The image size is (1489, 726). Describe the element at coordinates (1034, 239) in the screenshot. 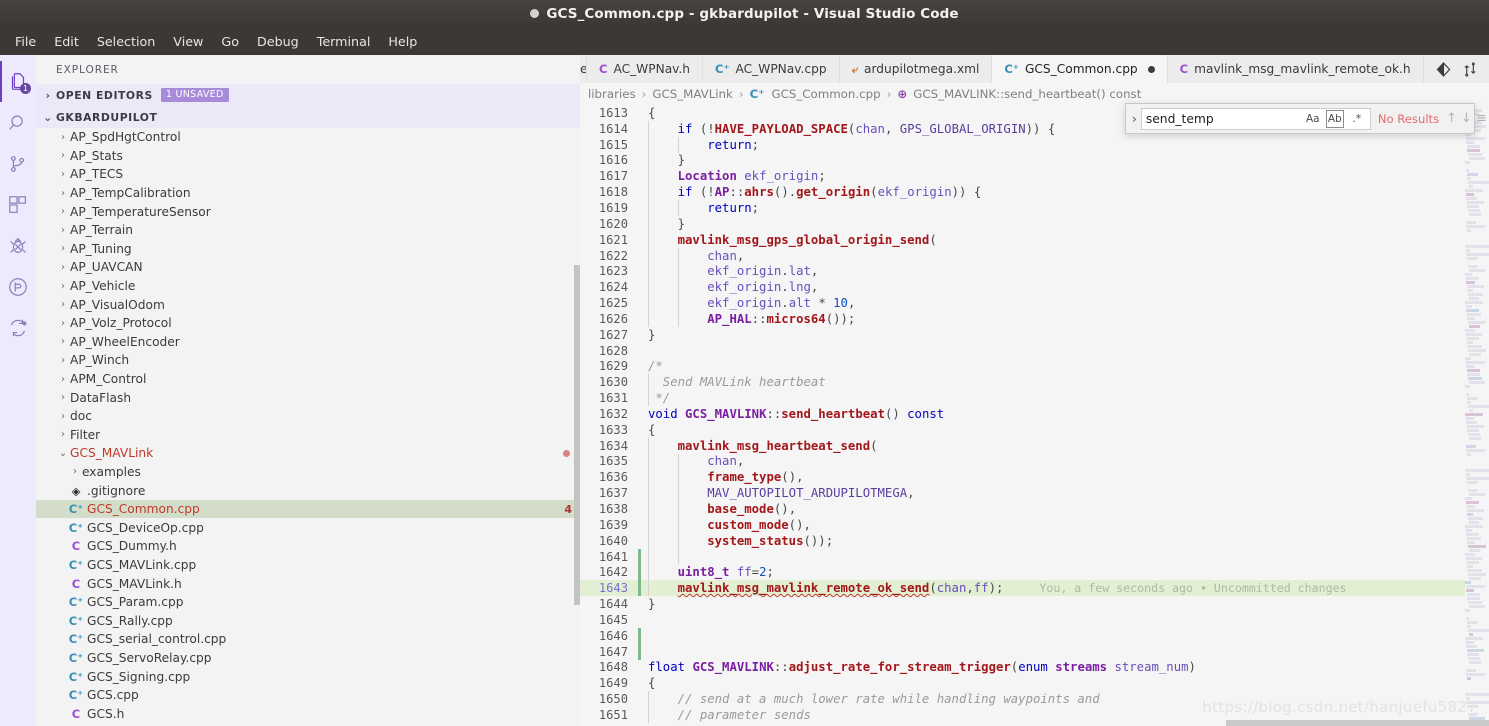

I see `code-line: 1621 mavlink_msg_gps_global_origin_send(` at that location.